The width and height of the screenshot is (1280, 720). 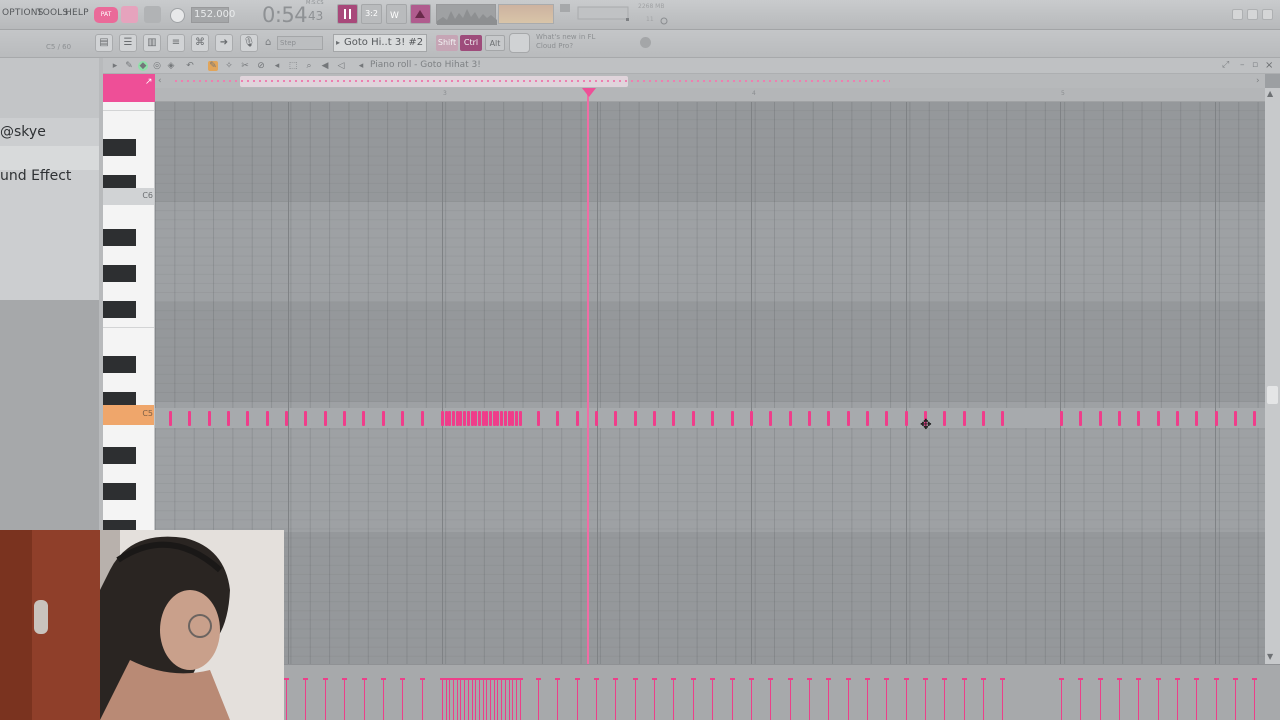 What do you see at coordinates (277, 66) in the screenshot?
I see `slice-icon: ◂` at bounding box center [277, 66].